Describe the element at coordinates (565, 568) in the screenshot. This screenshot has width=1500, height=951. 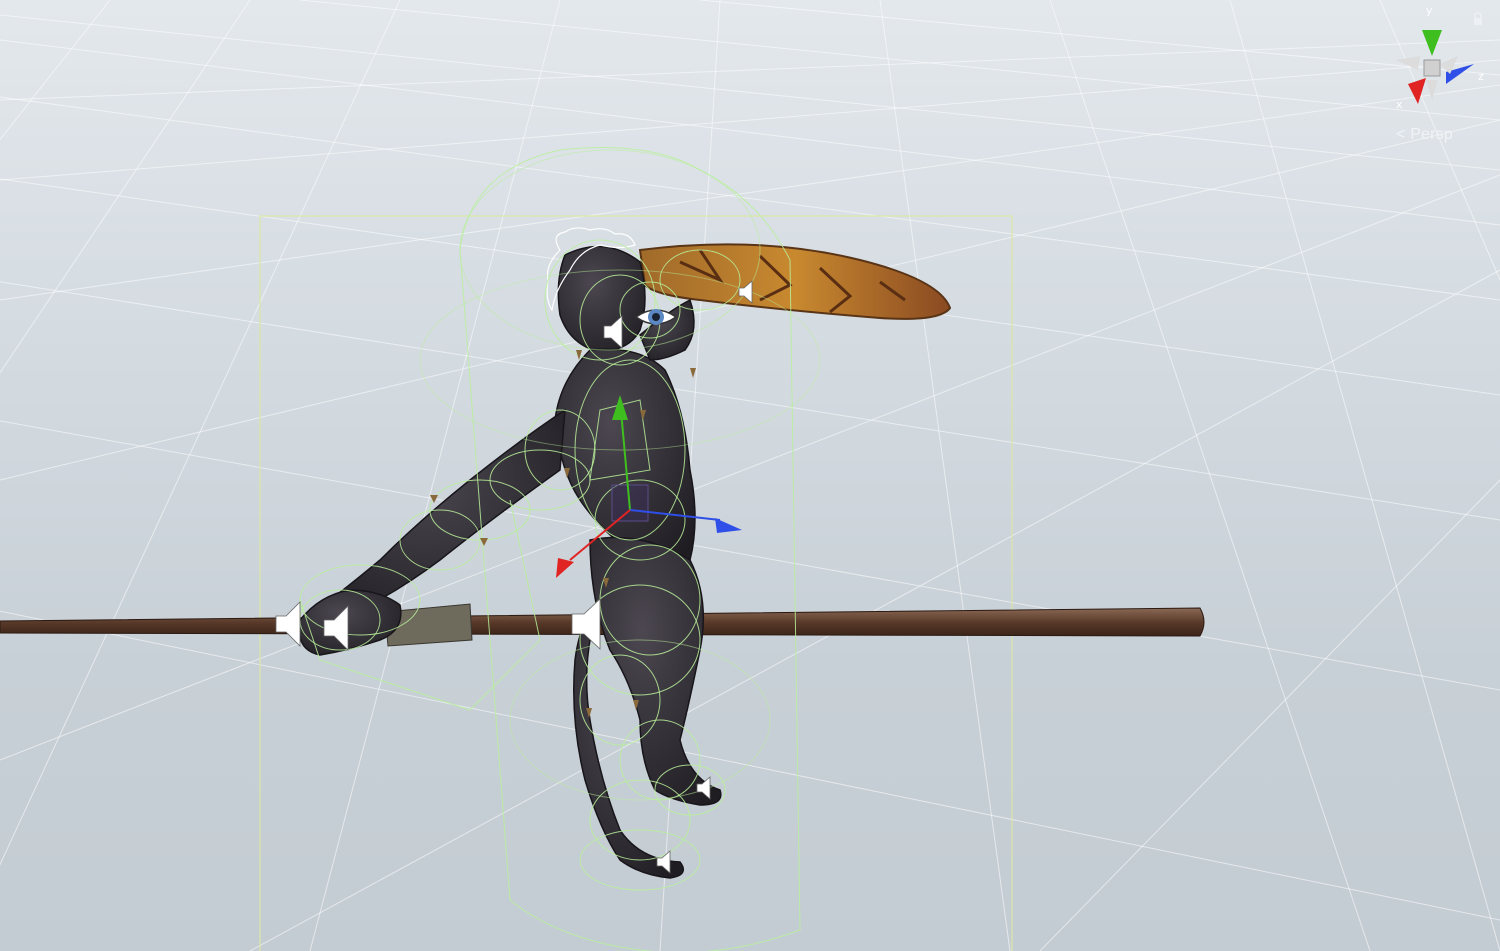
I see `transform-gizmo-x-handle` at that location.